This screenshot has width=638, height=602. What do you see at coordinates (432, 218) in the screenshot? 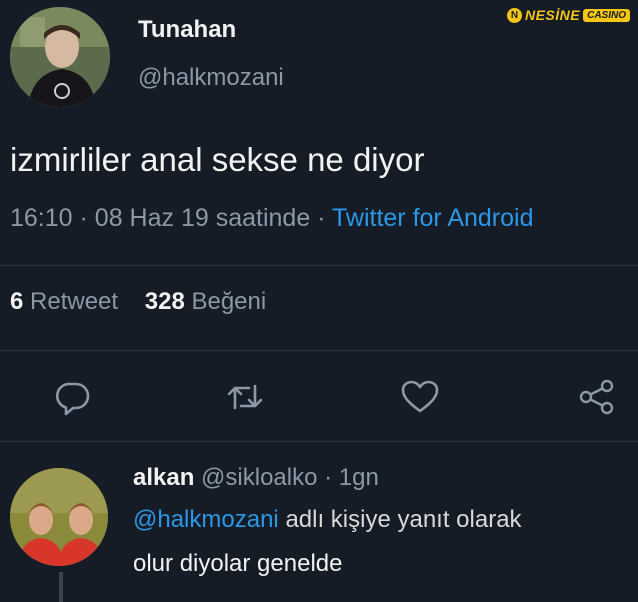
I see `tweet-source-link: Twitter for Android` at bounding box center [432, 218].